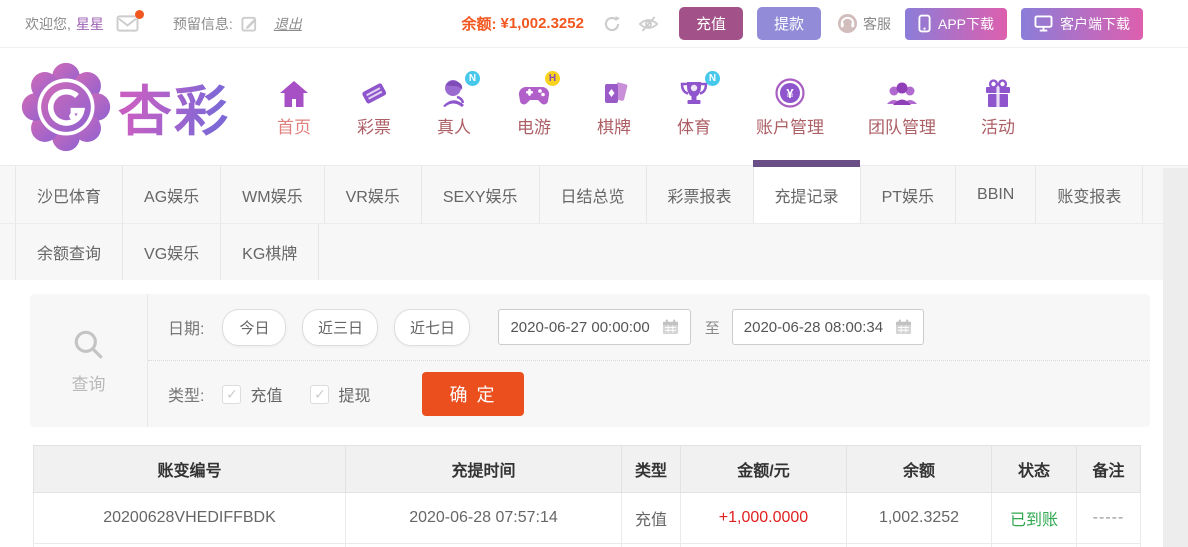 The width and height of the screenshot is (1188, 547). Describe the element at coordinates (924, 23) in the screenshot. I see `phone-icon` at that location.